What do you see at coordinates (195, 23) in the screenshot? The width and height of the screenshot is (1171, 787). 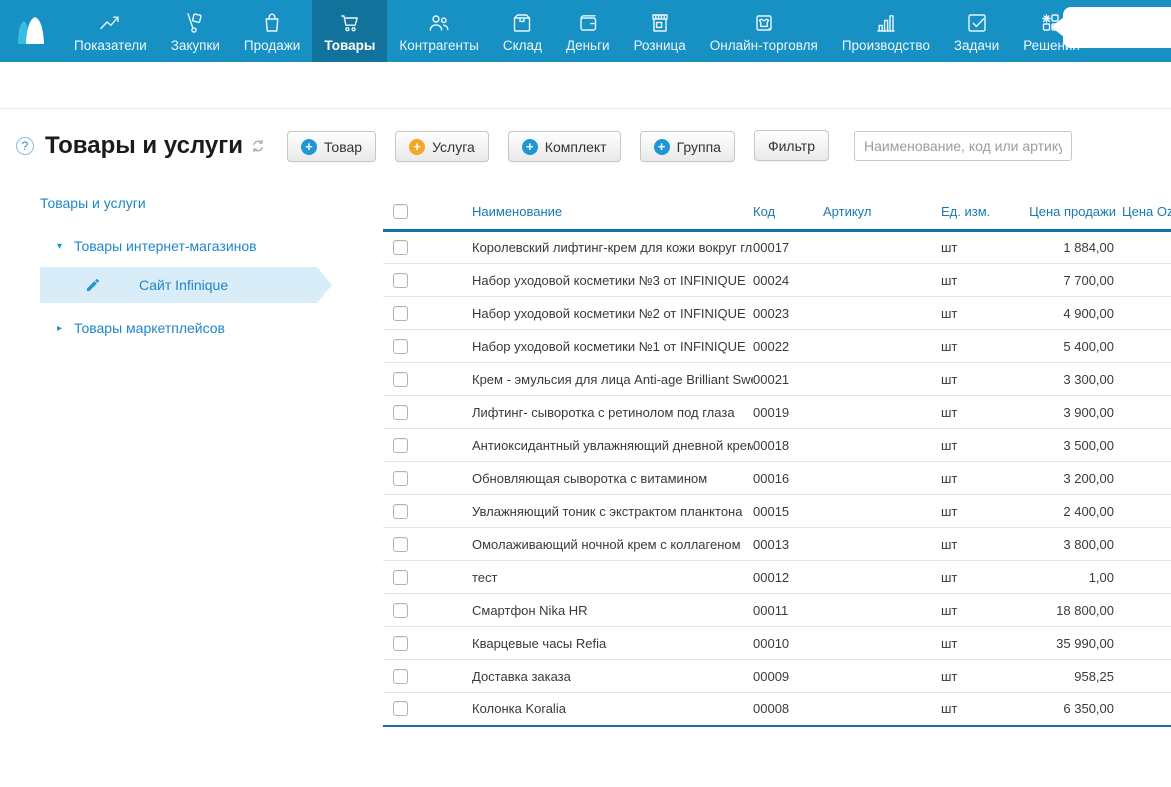 I see `handtruck-icon` at bounding box center [195, 23].